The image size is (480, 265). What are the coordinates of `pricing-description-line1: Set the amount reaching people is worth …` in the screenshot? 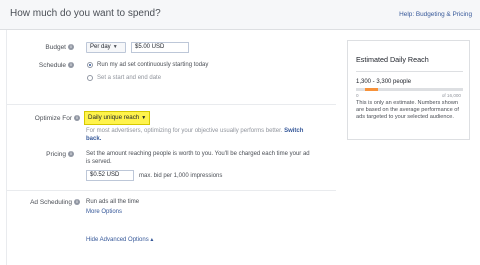 It's located at (198, 154).